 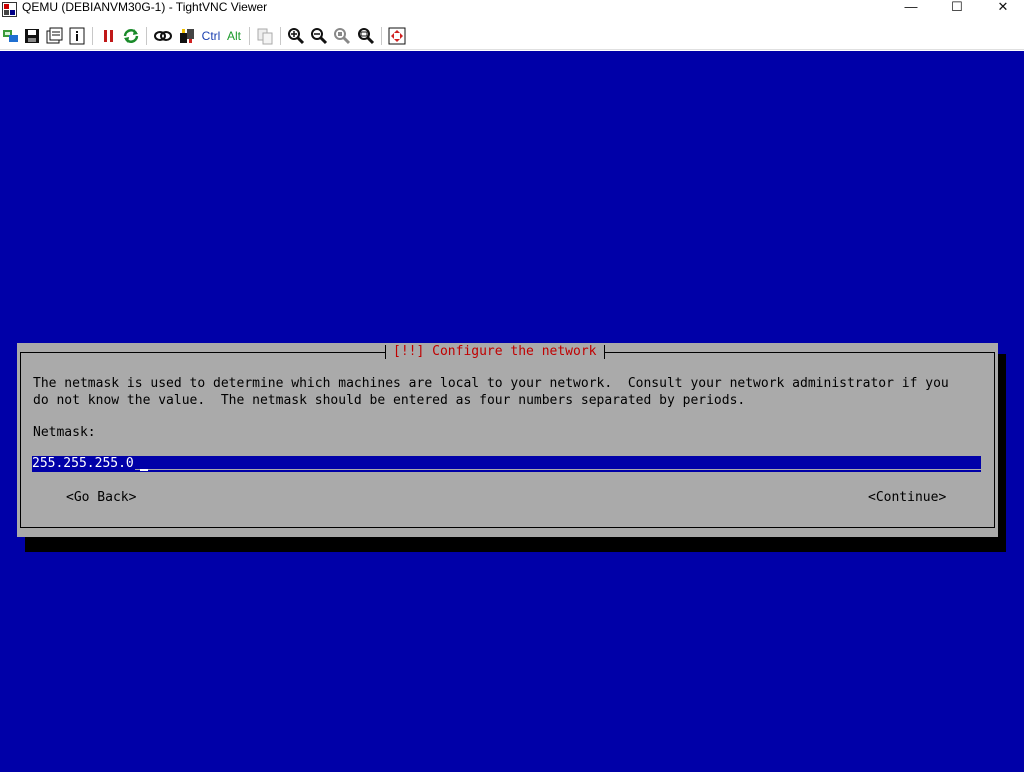 I want to click on minimize-button: —, so click(x=911, y=7).